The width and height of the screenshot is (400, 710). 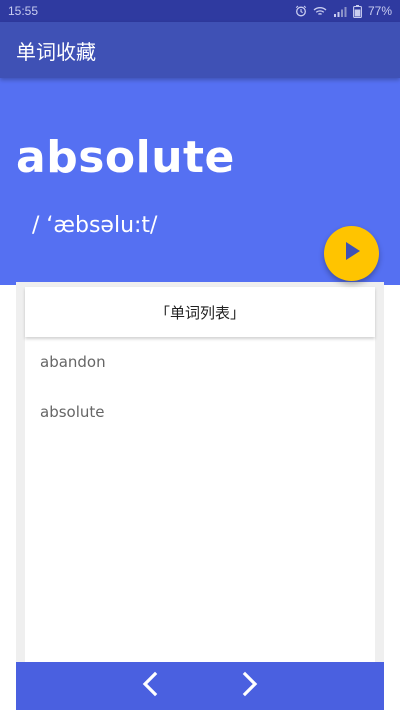 I want to click on bottom-nav-bar, so click(x=200, y=686).